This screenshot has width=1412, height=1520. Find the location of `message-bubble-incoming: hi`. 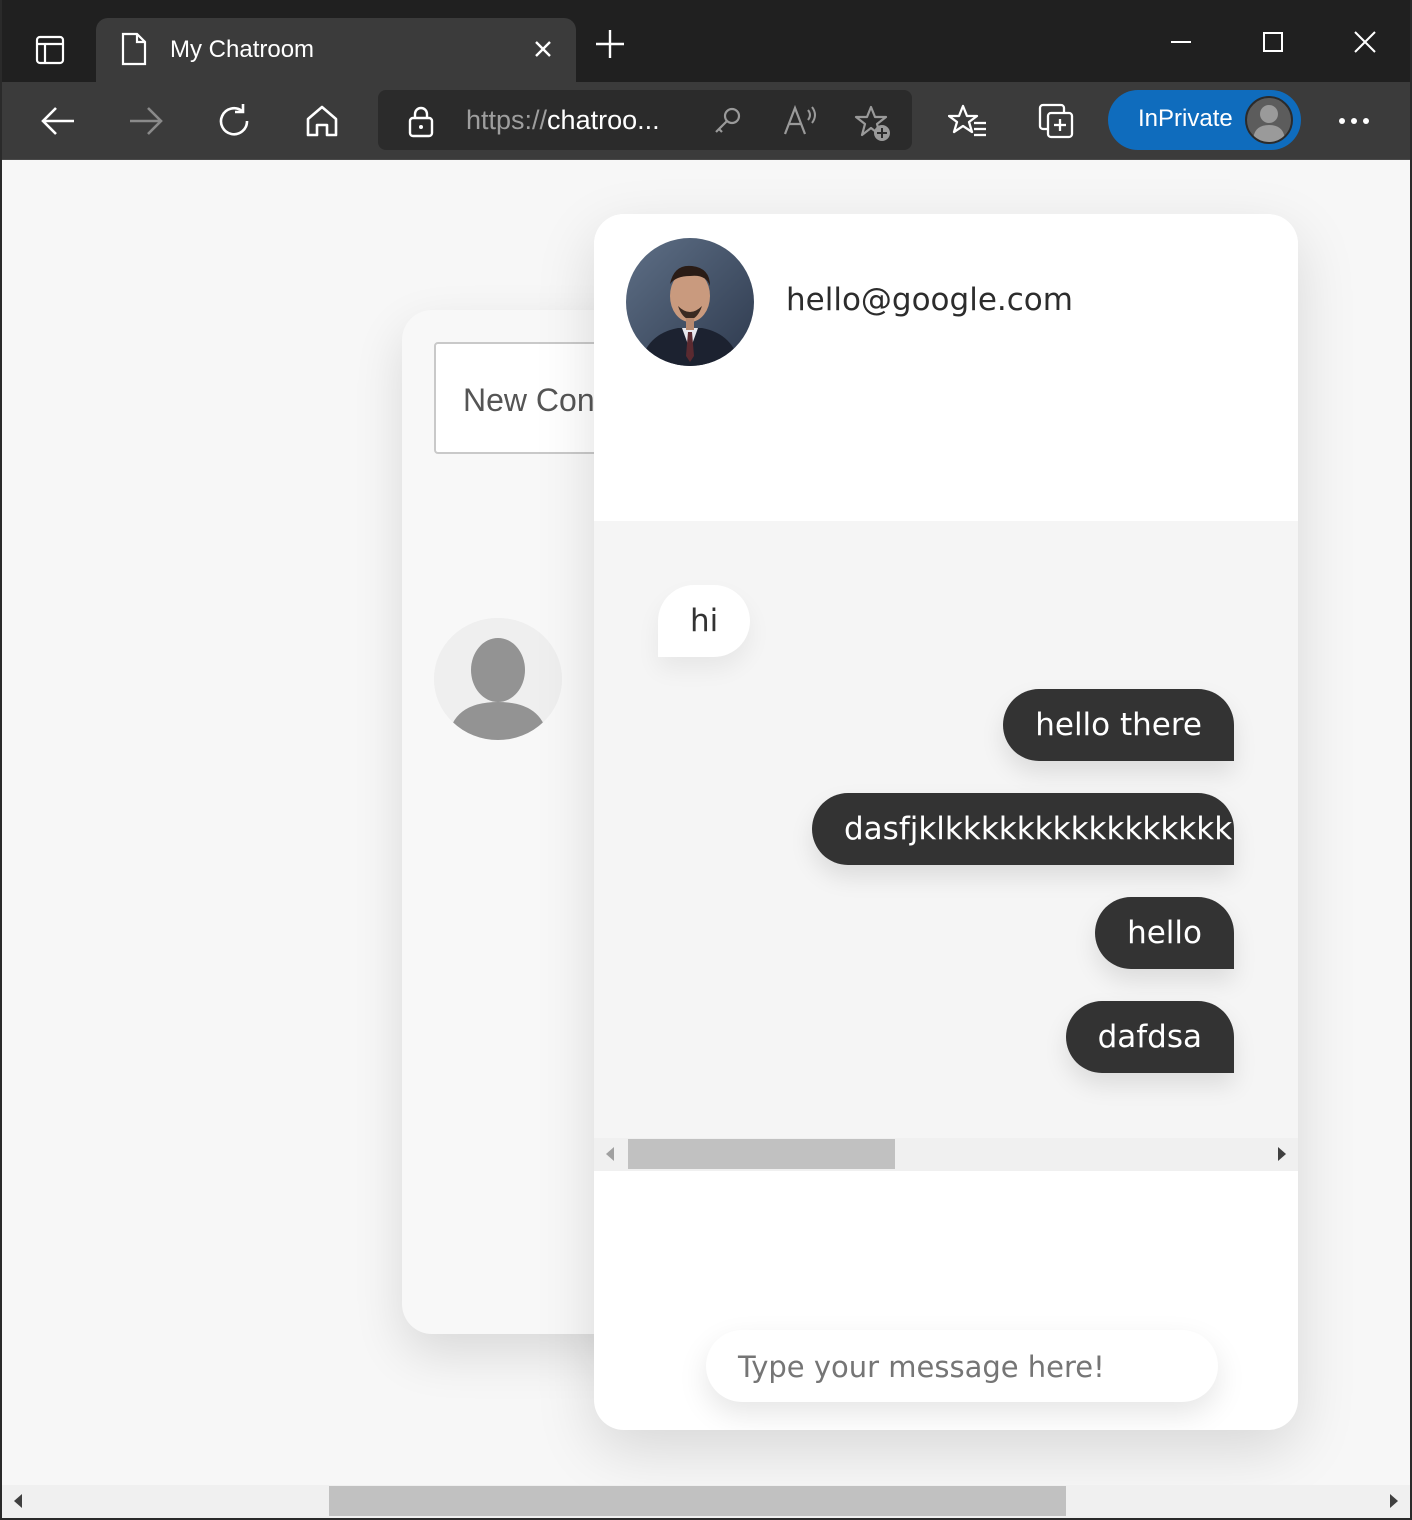

message-bubble-incoming: hi is located at coordinates (704, 621).